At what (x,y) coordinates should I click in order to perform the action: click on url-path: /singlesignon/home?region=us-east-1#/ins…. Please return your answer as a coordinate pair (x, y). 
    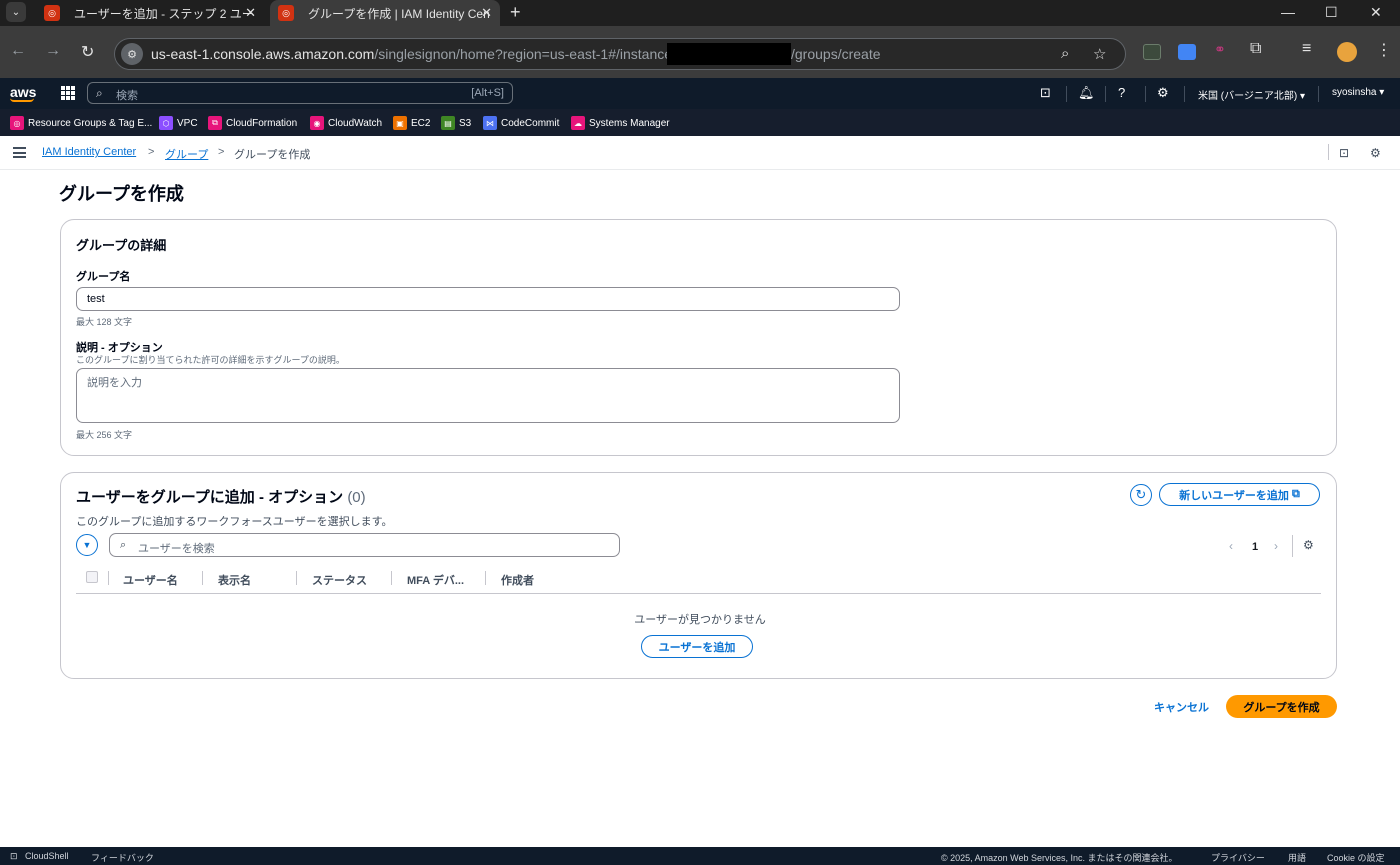
    Looking at the image, I should click on (527, 54).